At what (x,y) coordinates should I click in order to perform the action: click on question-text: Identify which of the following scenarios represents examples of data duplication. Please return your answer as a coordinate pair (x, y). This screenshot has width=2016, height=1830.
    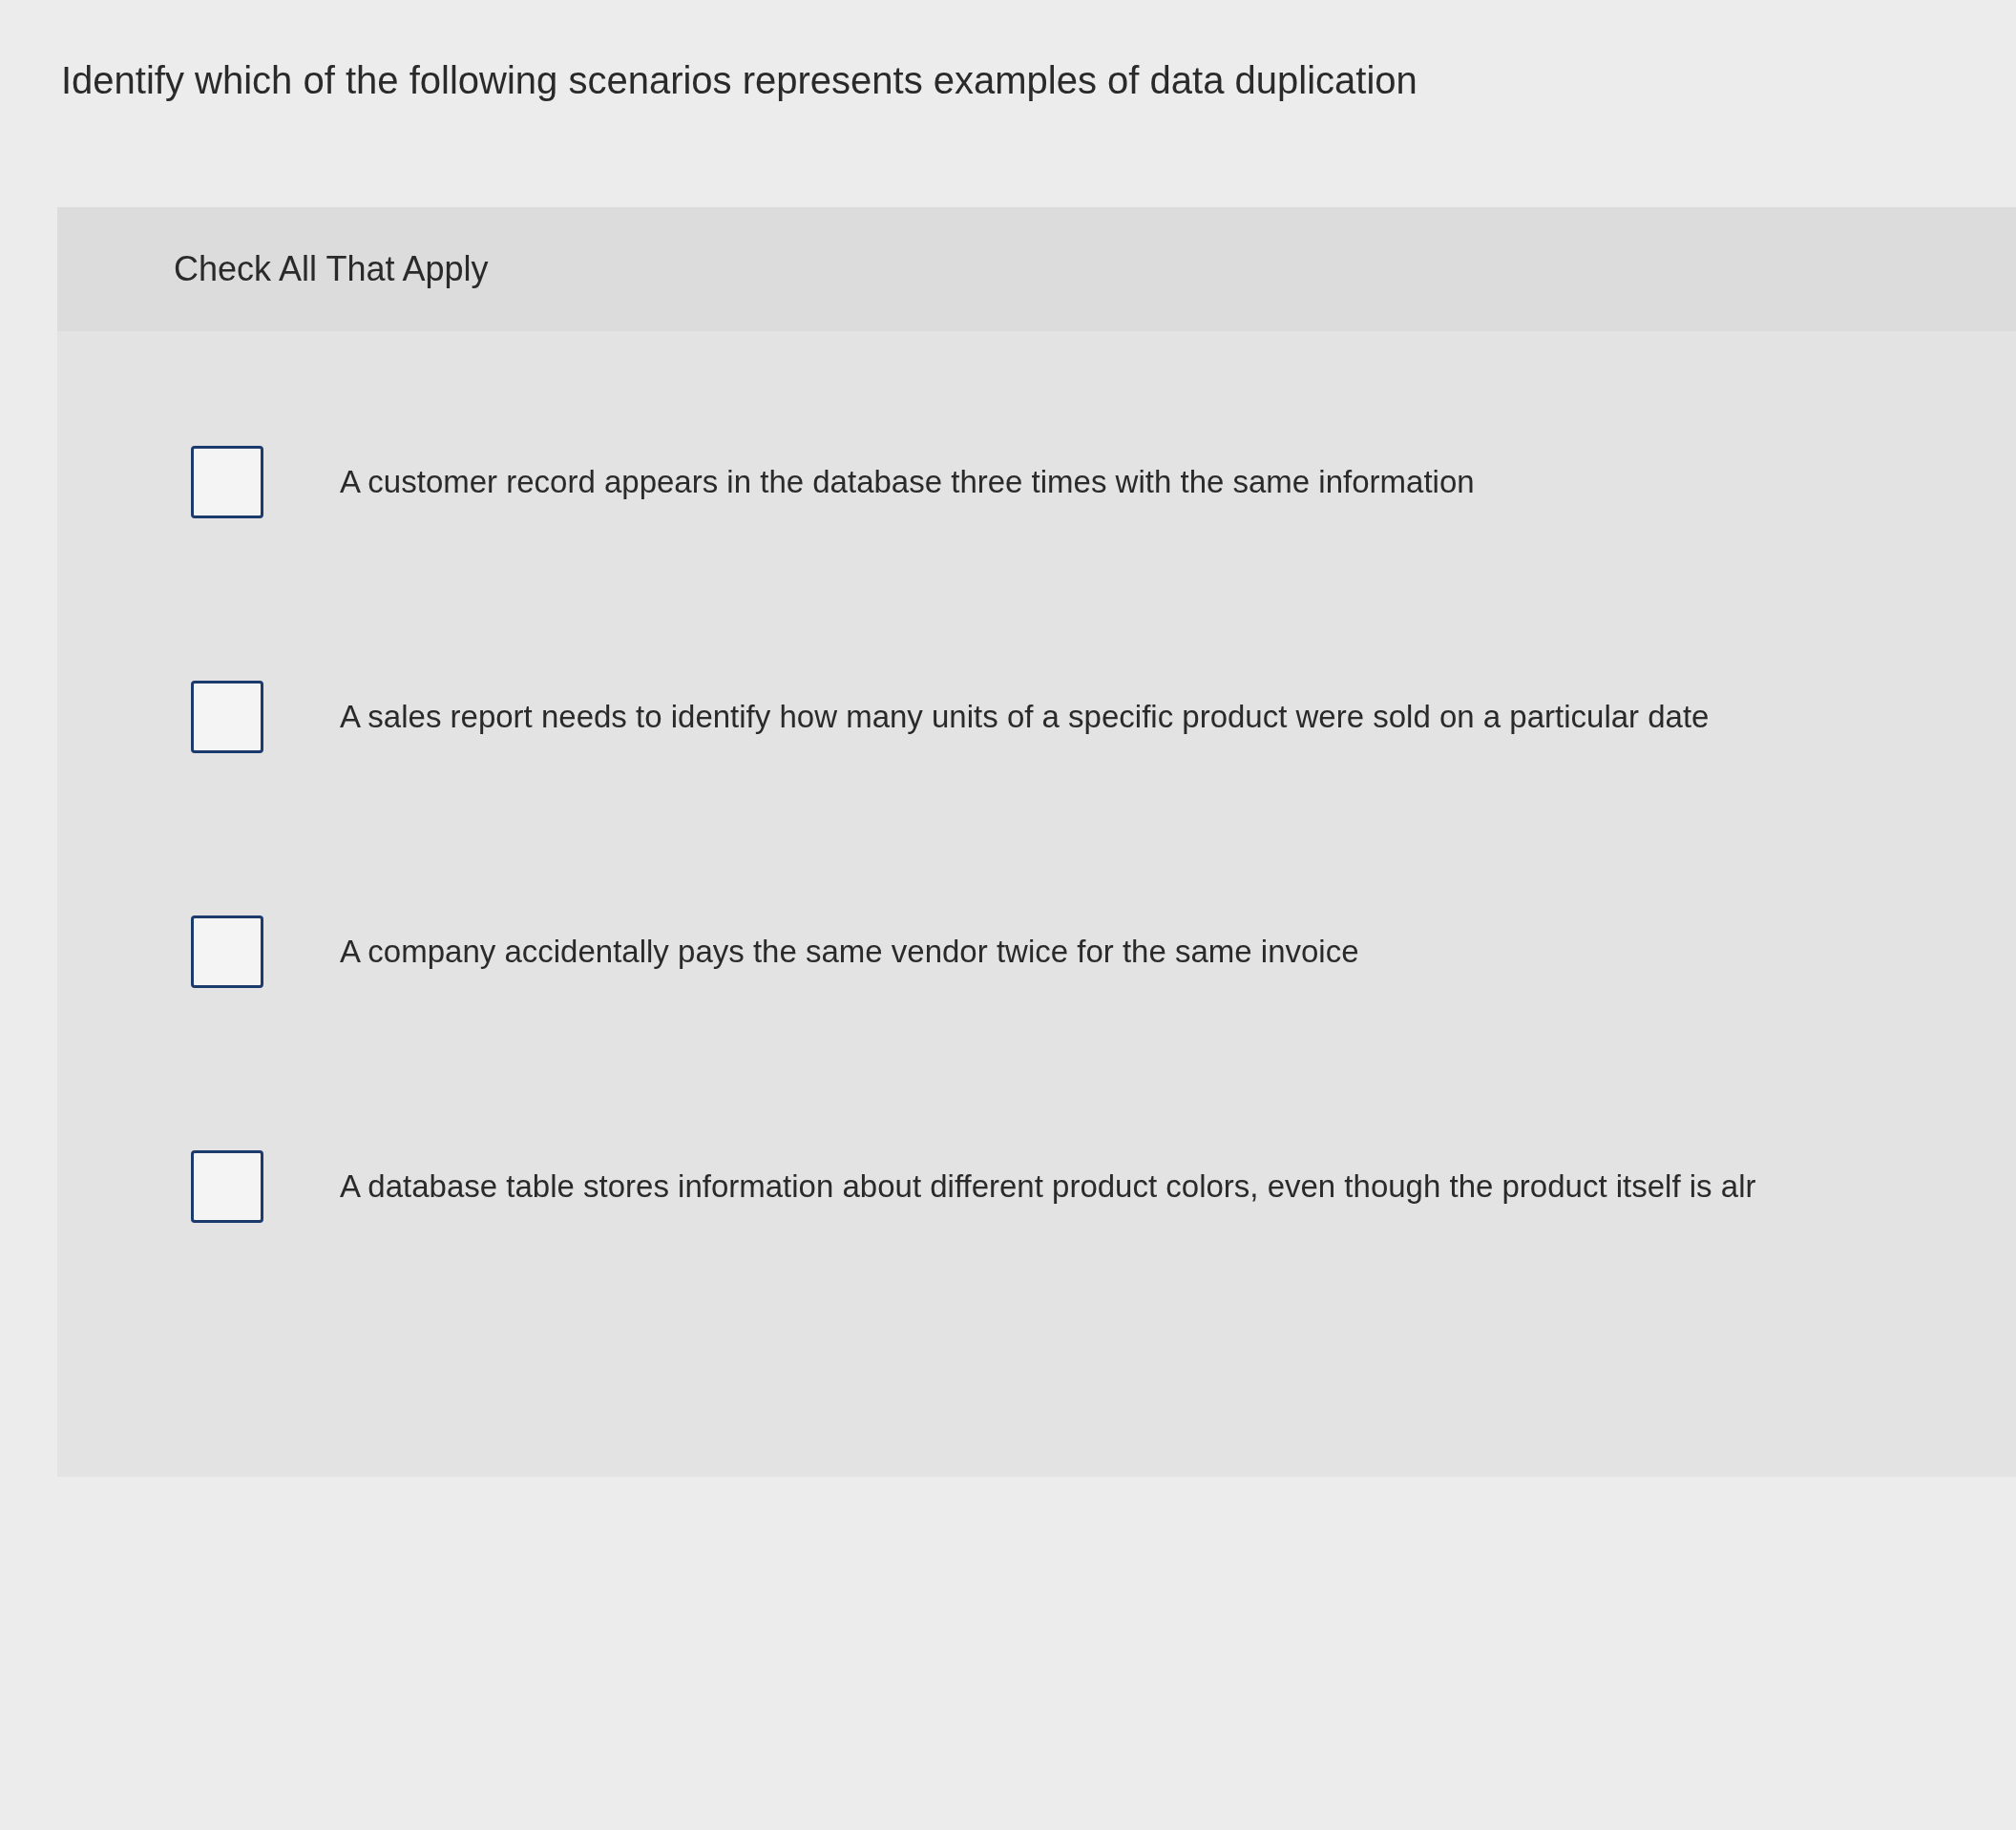
    Looking at the image, I should click on (739, 81).